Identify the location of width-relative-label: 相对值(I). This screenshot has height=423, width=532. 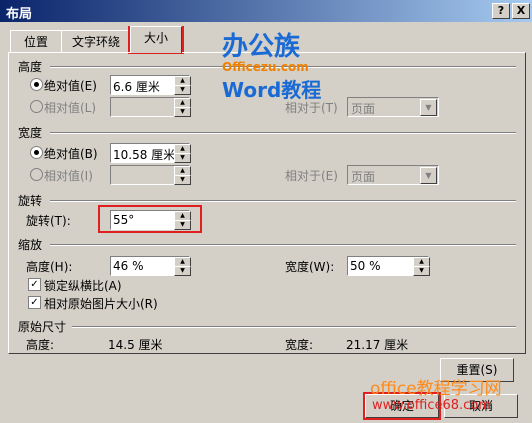
(68, 176).